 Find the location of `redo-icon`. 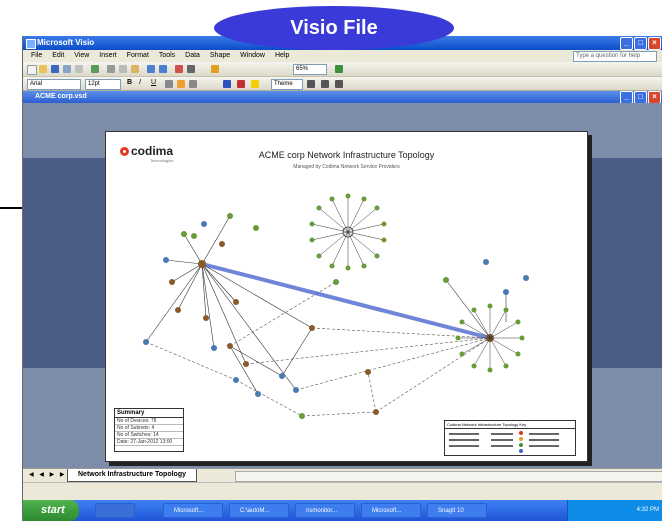

redo-icon is located at coordinates (163, 69).